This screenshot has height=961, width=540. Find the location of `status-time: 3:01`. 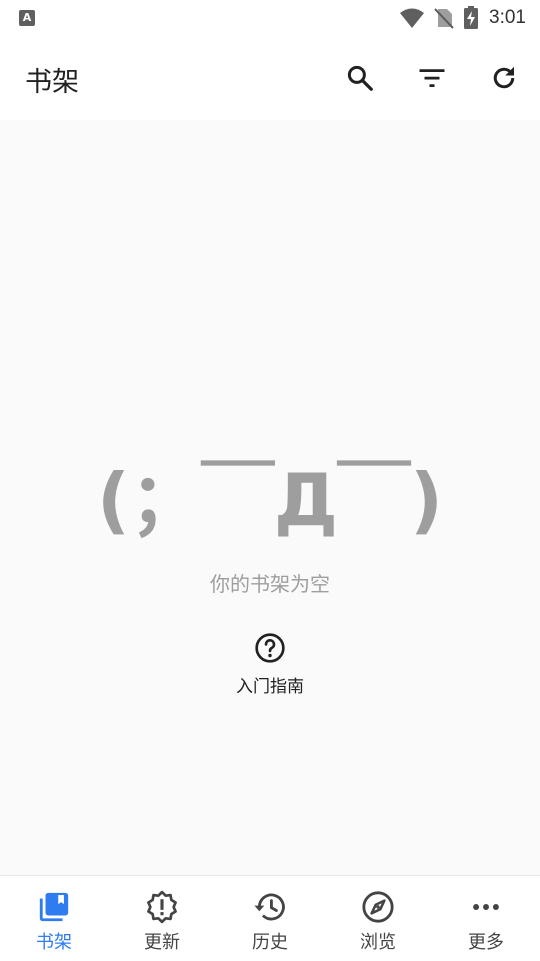

status-time: 3:01 is located at coordinates (507, 17).